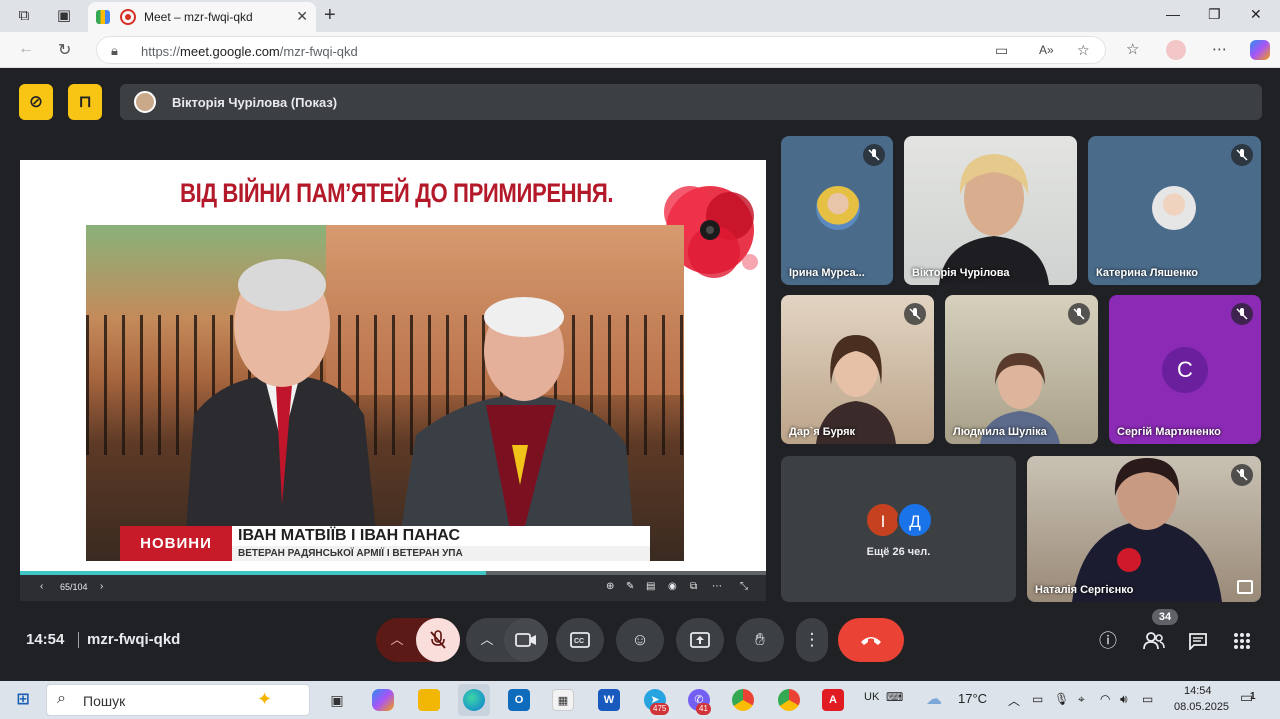 The height and width of the screenshot is (719, 1280). I want to click on emoji-reactions-button: ☺, so click(640, 640).